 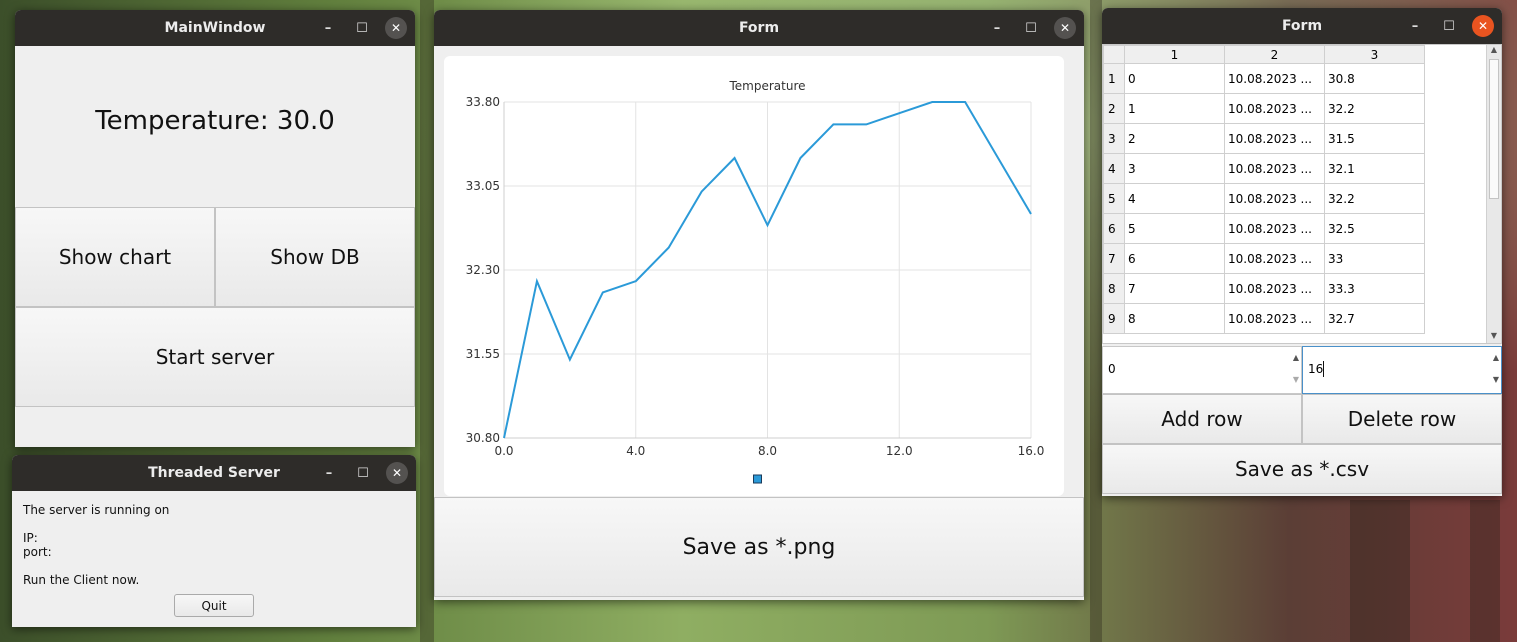 What do you see at coordinates (1174, 108) in the screenshot?
I see `table-cell: 1` at bounding box center [1174, 108].